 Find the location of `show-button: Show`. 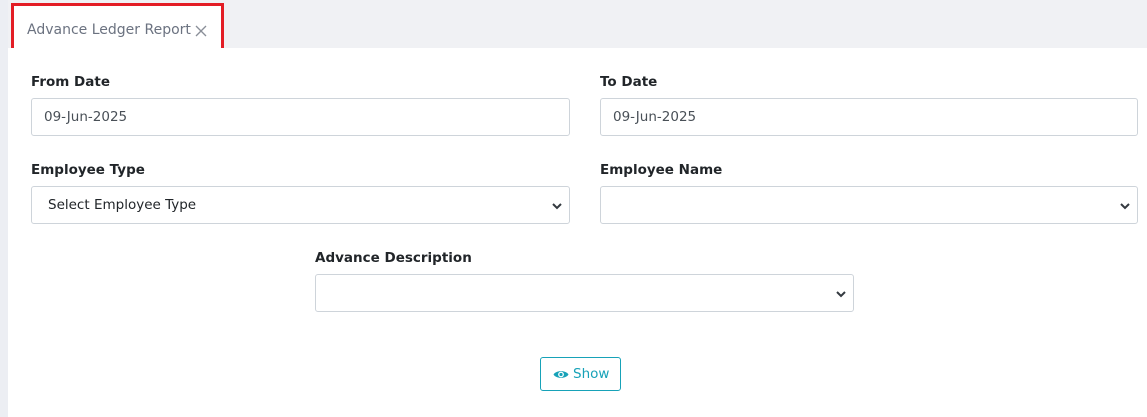

show-button: Show is located at coordinates (580, 374).